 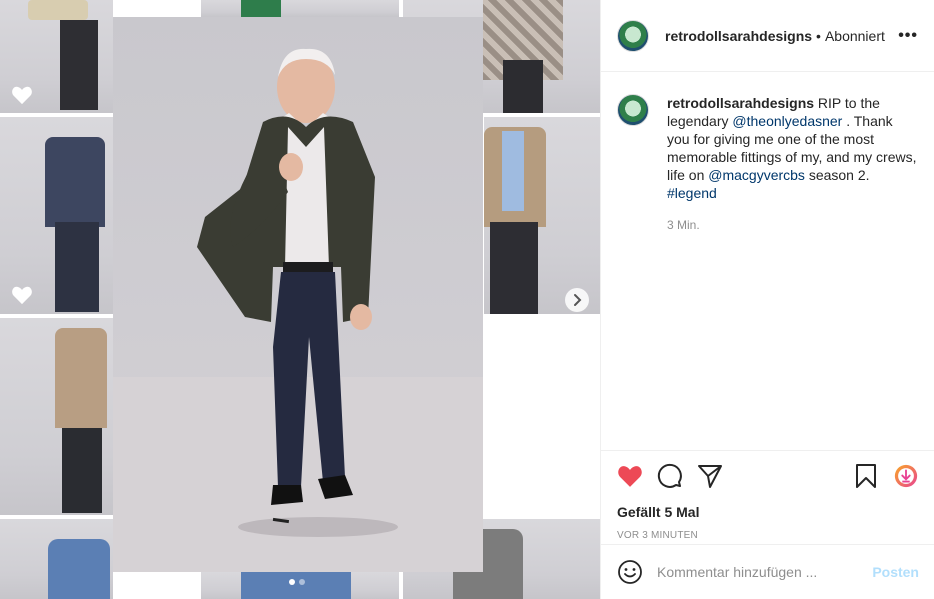 What do you see at coordinates (768, 476) in the screenshot?
I see `action-bar` at bounding box center [768, 476].